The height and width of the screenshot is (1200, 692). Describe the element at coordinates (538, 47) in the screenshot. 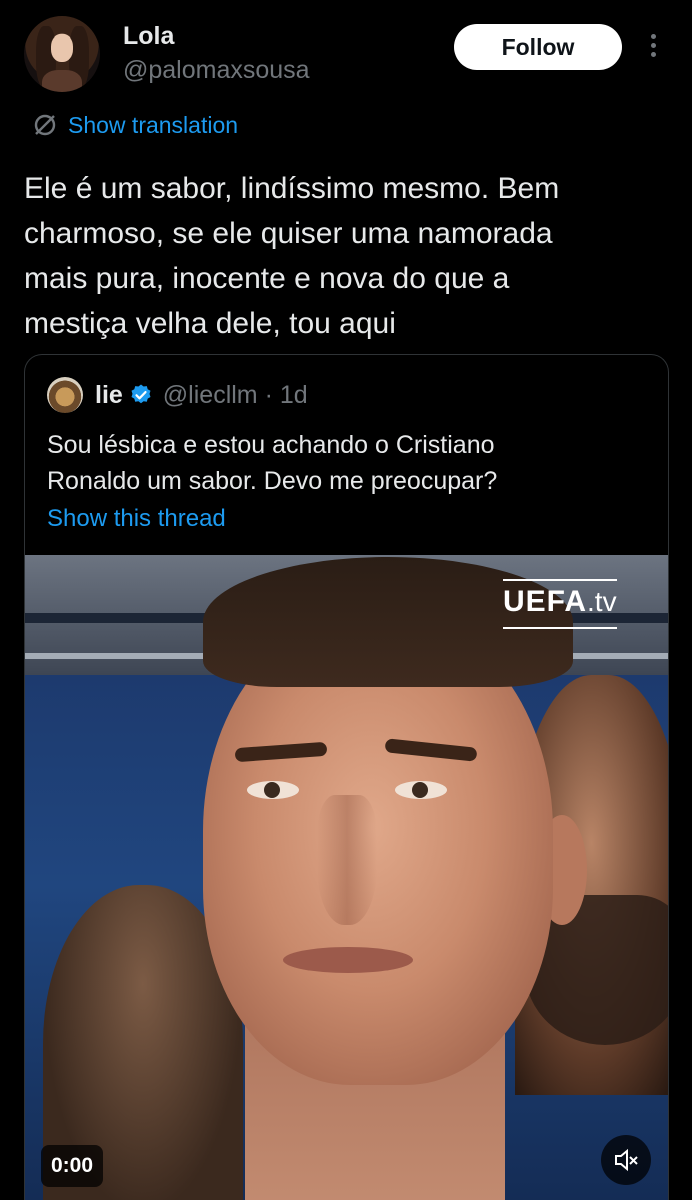

I see `follow-button: Follow` at that location.